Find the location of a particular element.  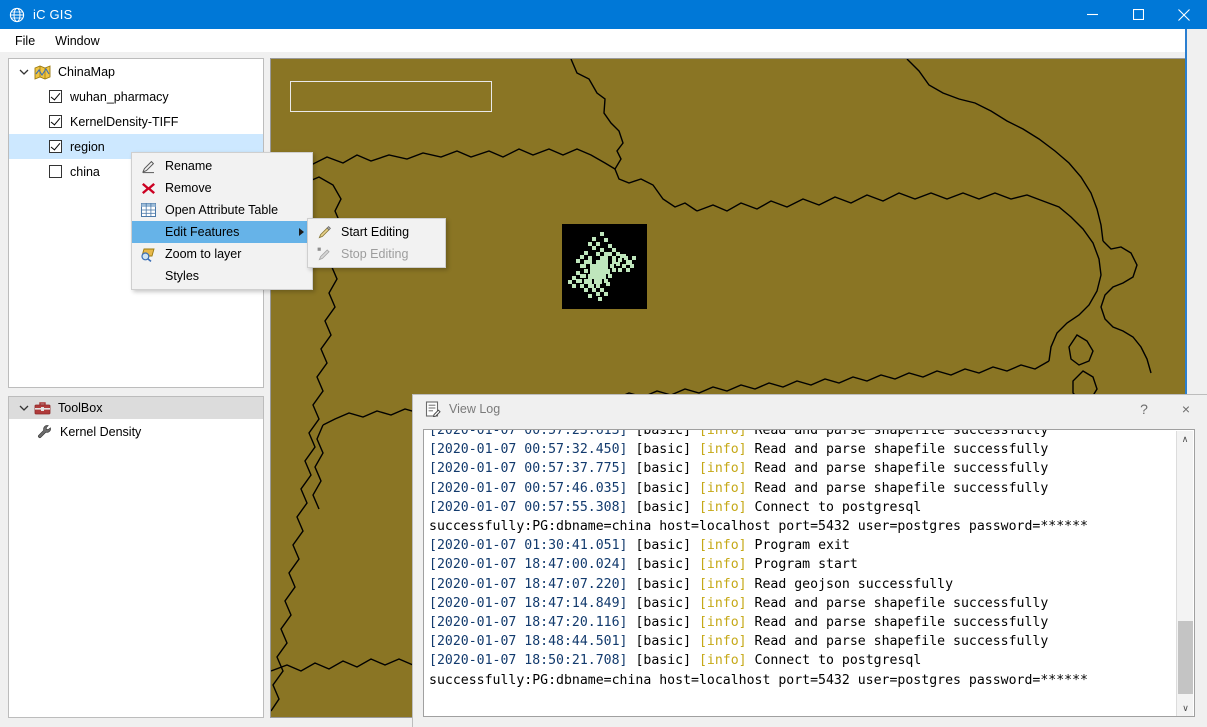

table-icon is located at coordinates (148, 210).